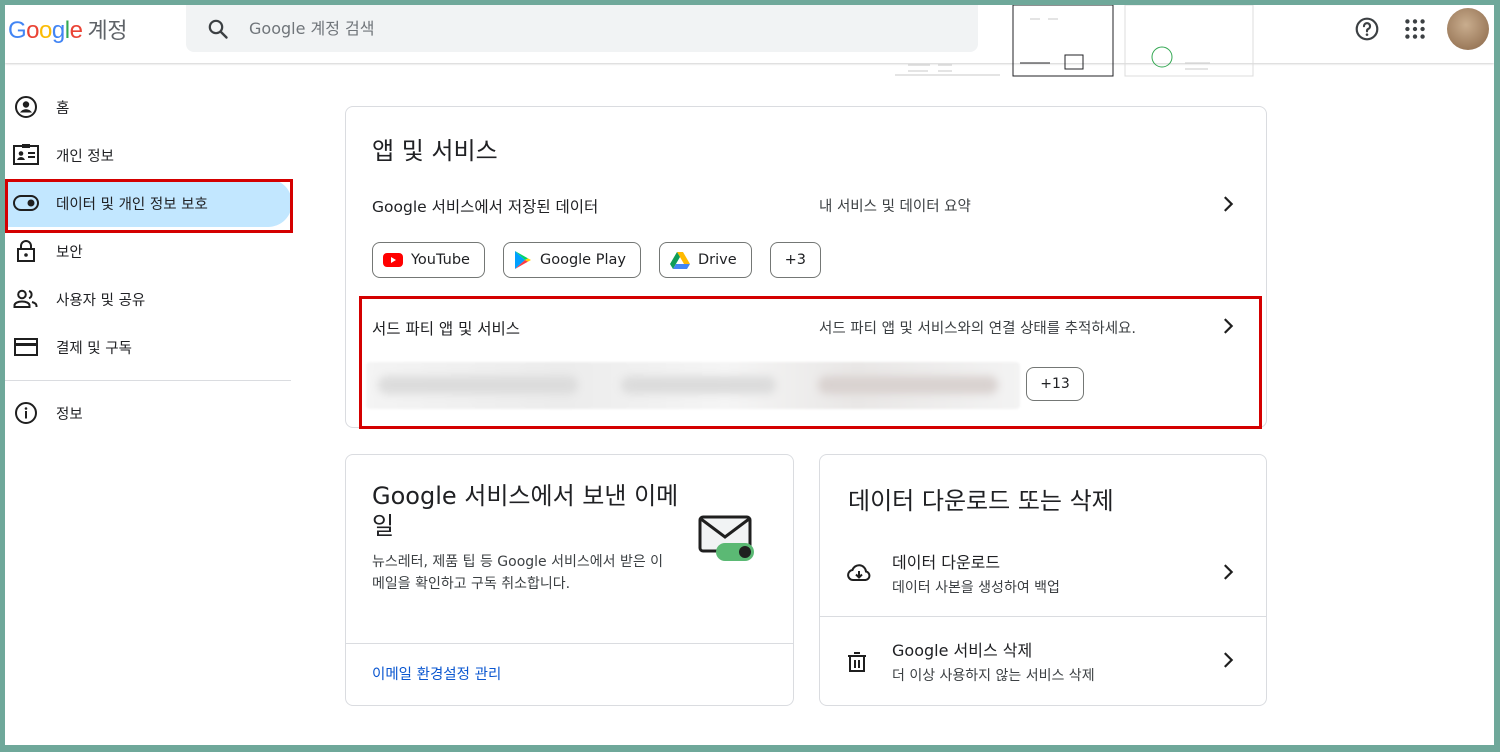 Image resolution: width=1500 pixels, height=752 pixels. Describe the element at coordinates (807, 206) in the screenshot. I see `google-services-row: Google 서비스에서 저장된 데이터 내 서비스 및 데이터 요약` at that location.